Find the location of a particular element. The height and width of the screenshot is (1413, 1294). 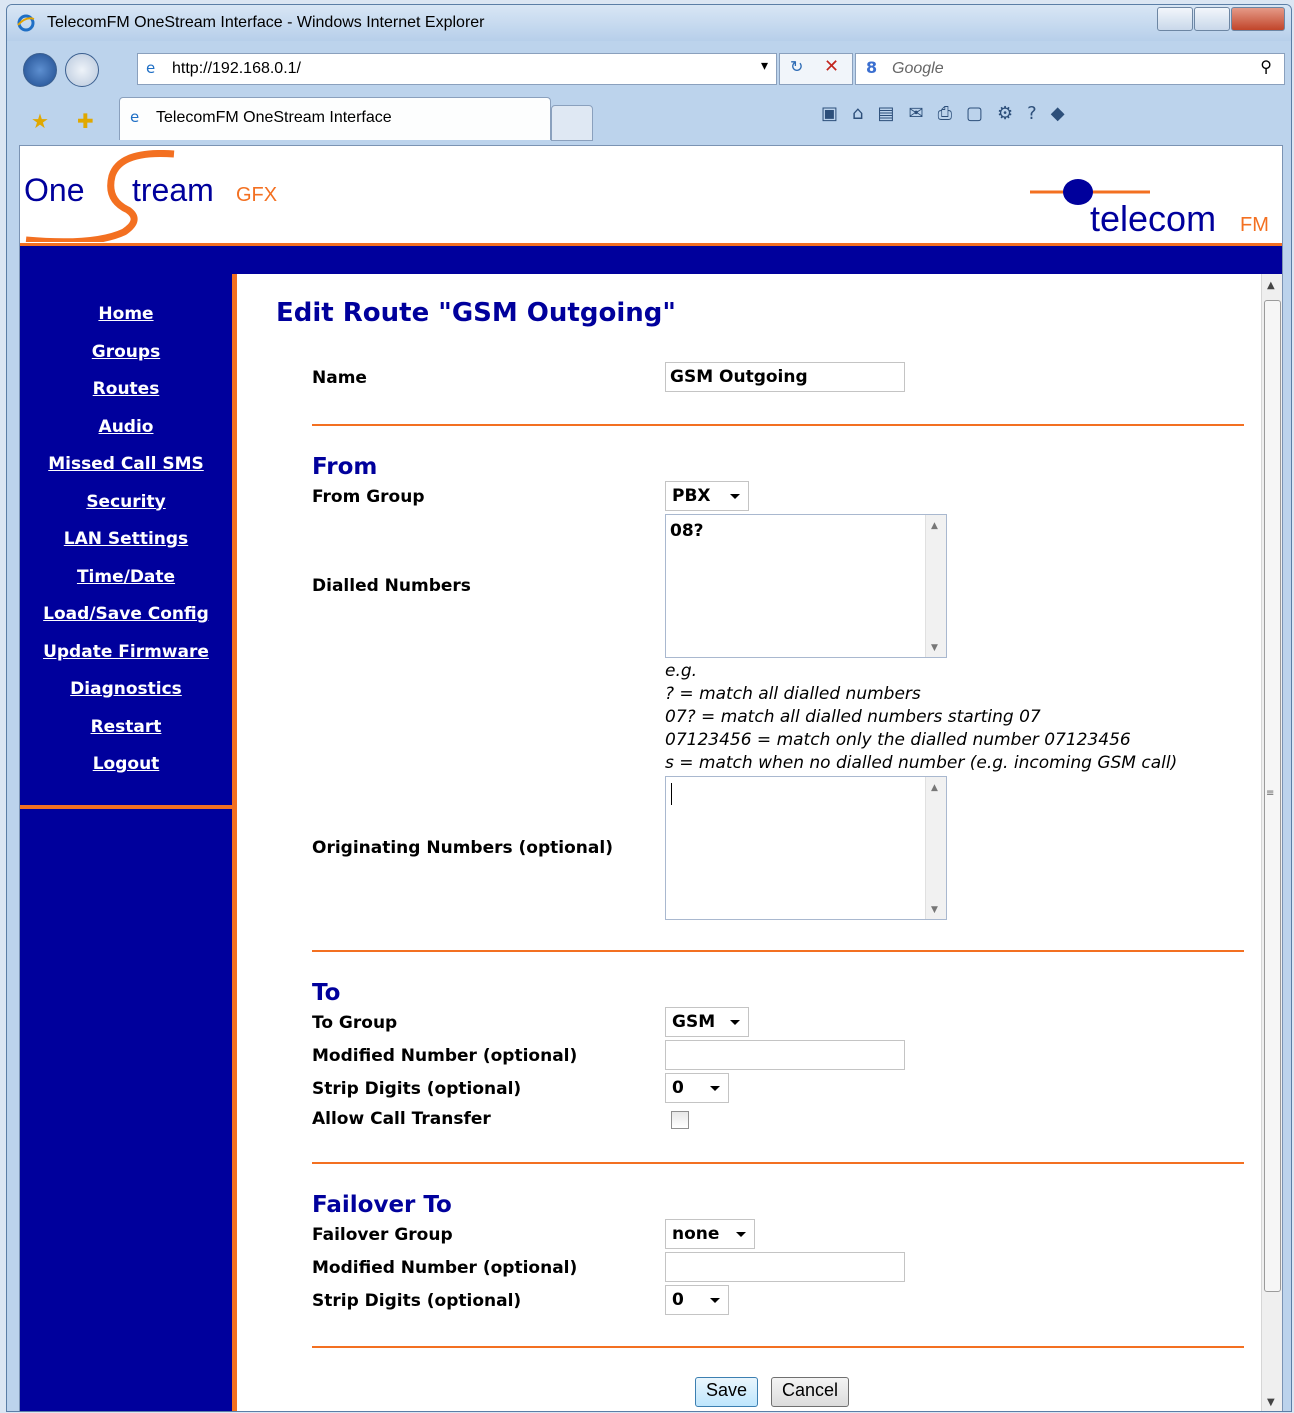

logo-one-text: One is located at coordinates (54, 190).